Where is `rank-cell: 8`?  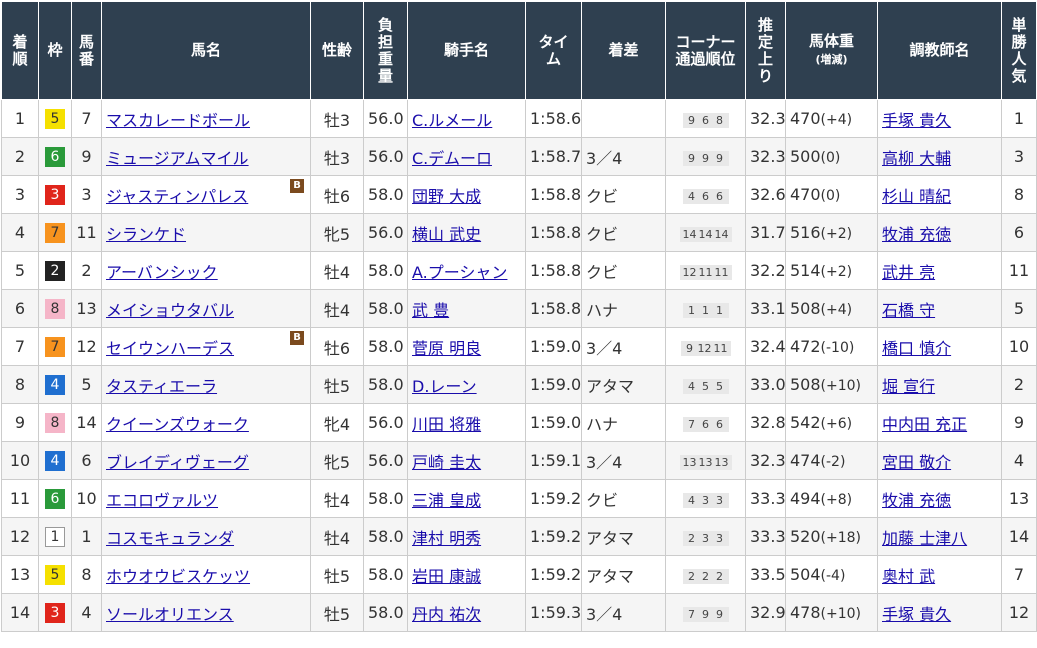 rank-cell: 8 is located at coordinates (20, 384).